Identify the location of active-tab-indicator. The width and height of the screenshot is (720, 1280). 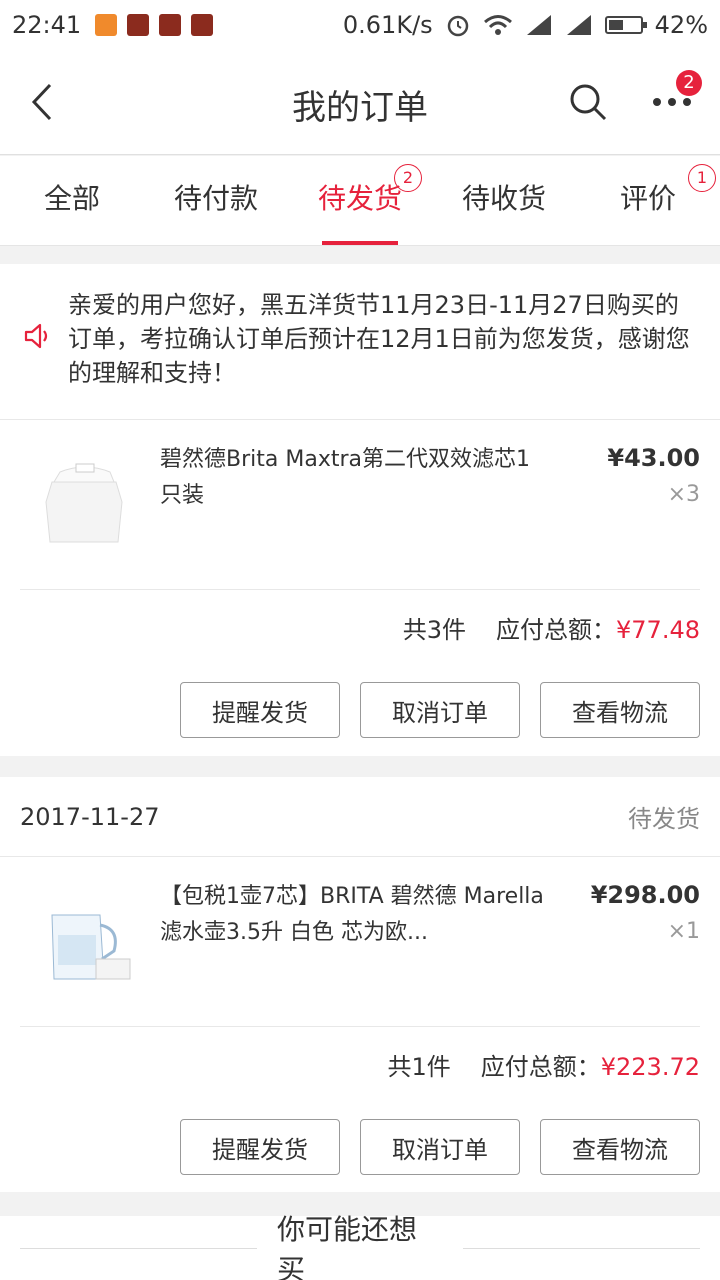
(360, 243).